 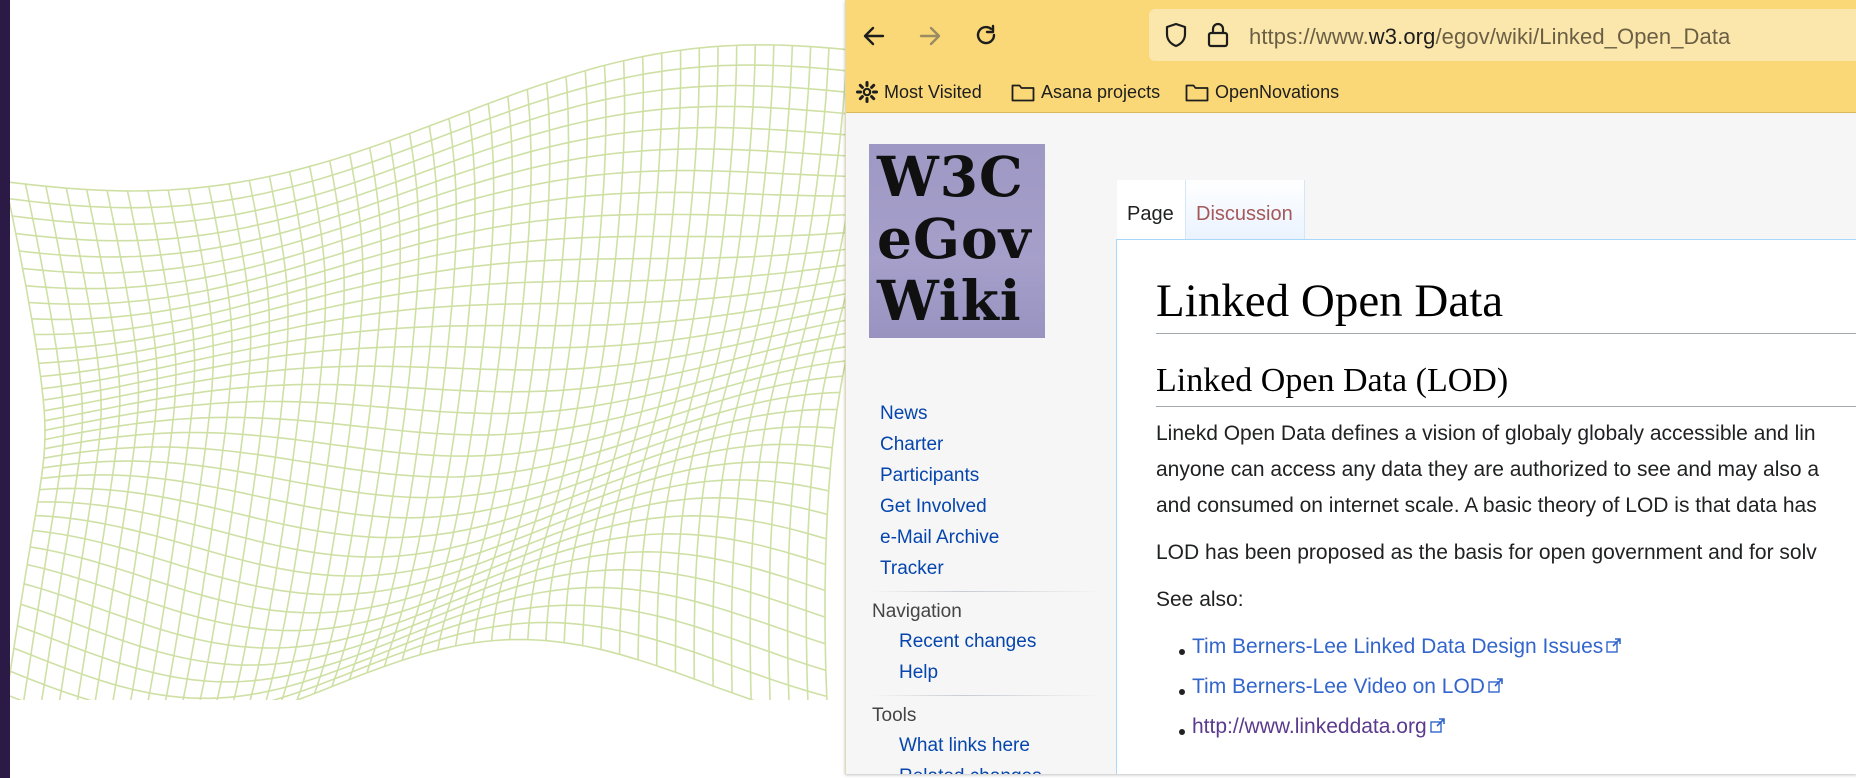 What do you see at coordinates (1309, 726) in the screenshot?
I see `link-linkeddata-org: http://www.linkeddata.org` at bounding box center [1309, 726].